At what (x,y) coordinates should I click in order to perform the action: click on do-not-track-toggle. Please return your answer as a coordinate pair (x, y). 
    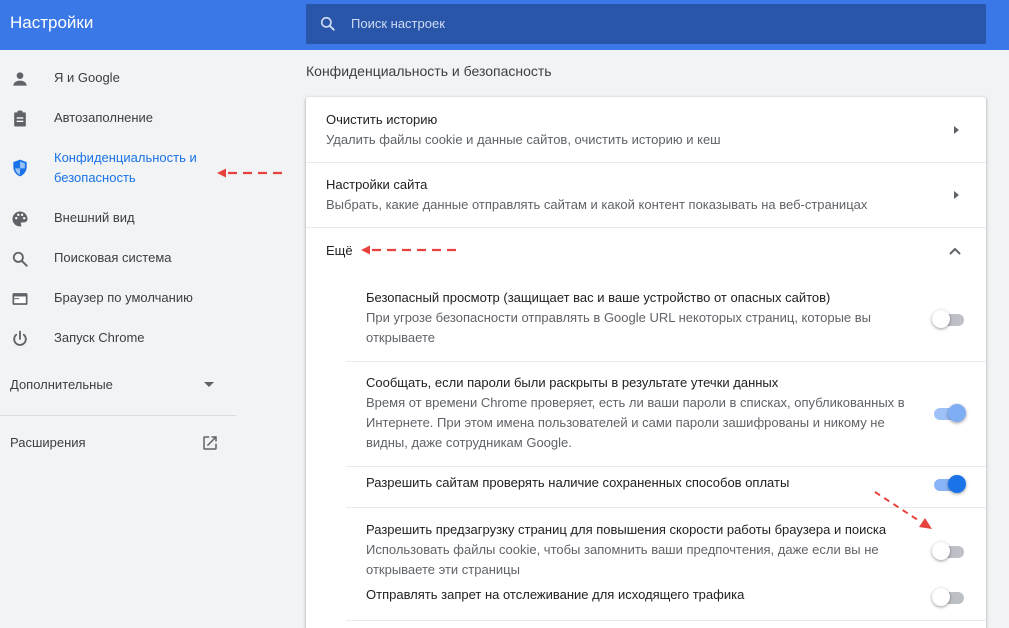
    Looking at the image, I should click on (949, 596).